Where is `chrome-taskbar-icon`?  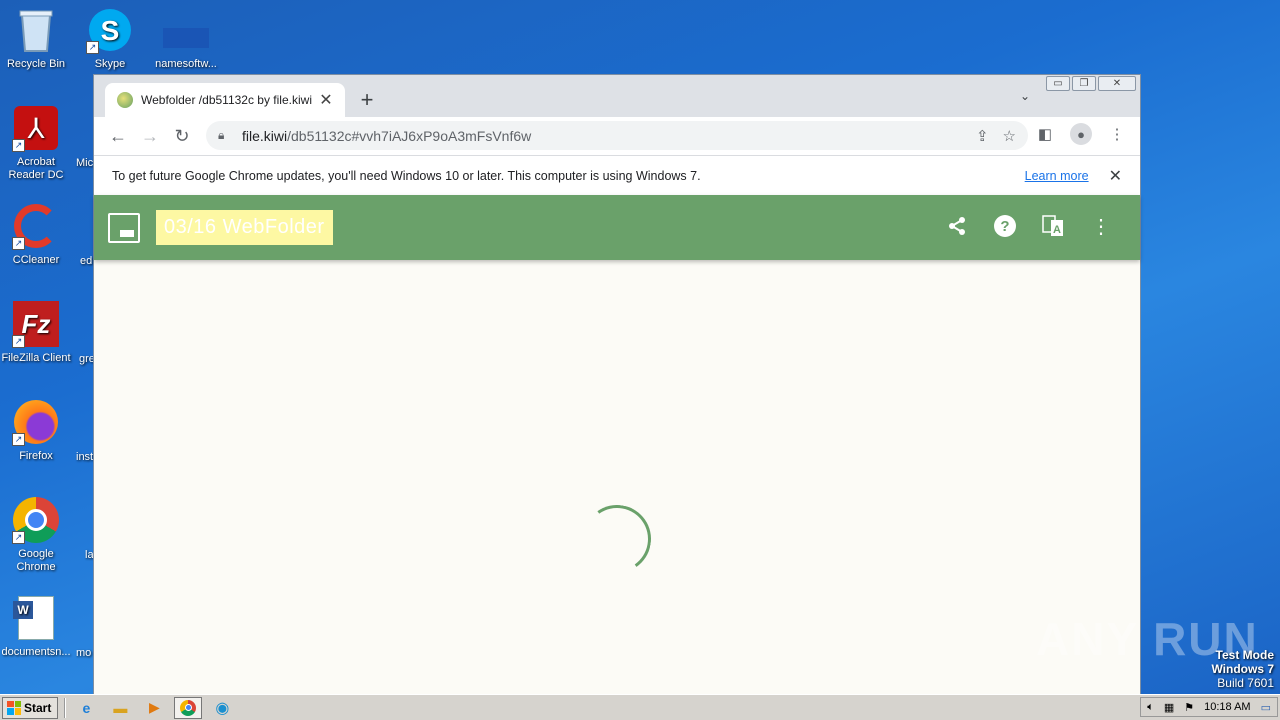 chrome-taskbar-icon is located at coordinates (188, 707).